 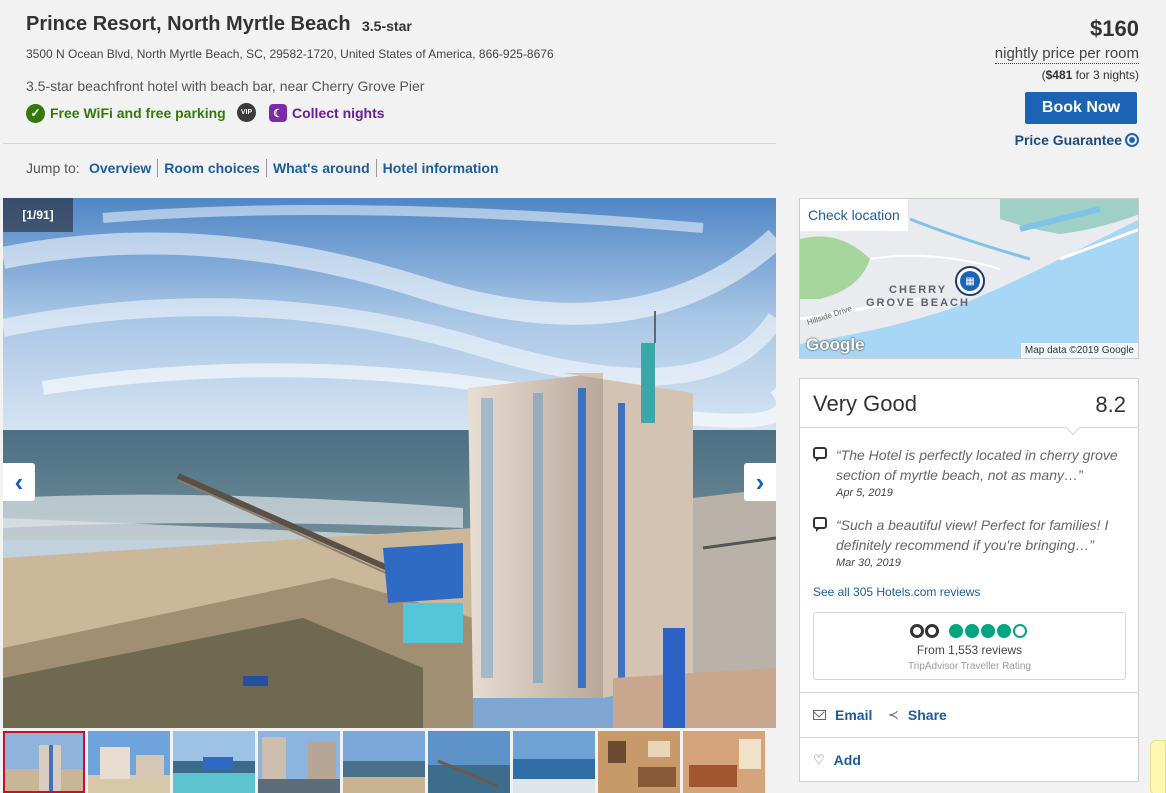 What do you see at coordinates (927, 715) in the screenshot?
I see `share-label: Share` at bounding box center [927, 715].